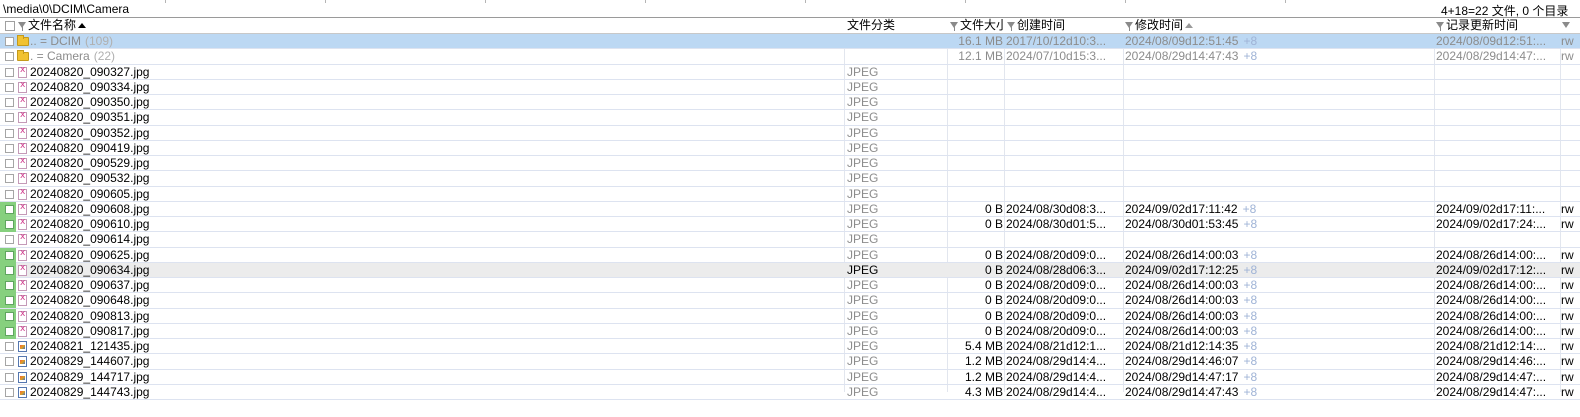  What do you see at coordinates (436, 178) in the screenshot?
I see `file-name: 20240820_090532.jpg` at bounding box center [436, 178].